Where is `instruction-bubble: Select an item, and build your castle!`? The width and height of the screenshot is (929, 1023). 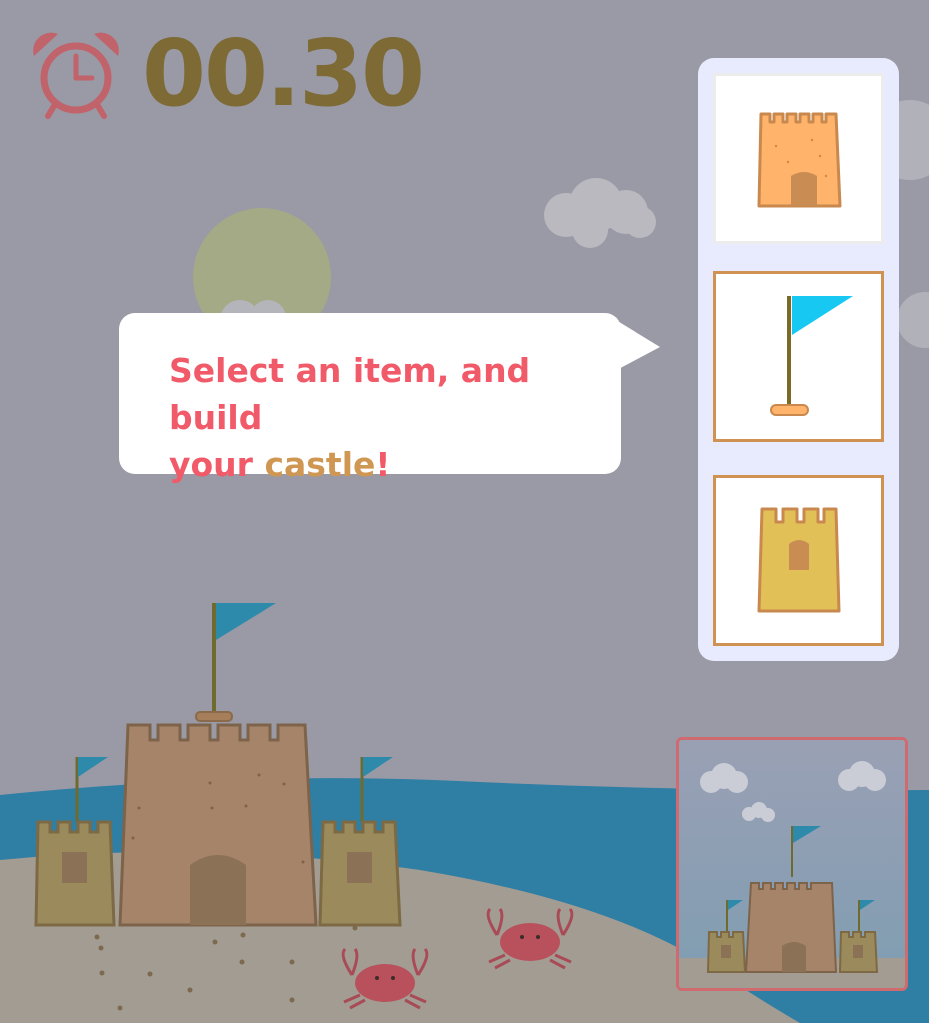
instruction-bubble: Select an item, and build your castle! is located at coordinates (370, 398).